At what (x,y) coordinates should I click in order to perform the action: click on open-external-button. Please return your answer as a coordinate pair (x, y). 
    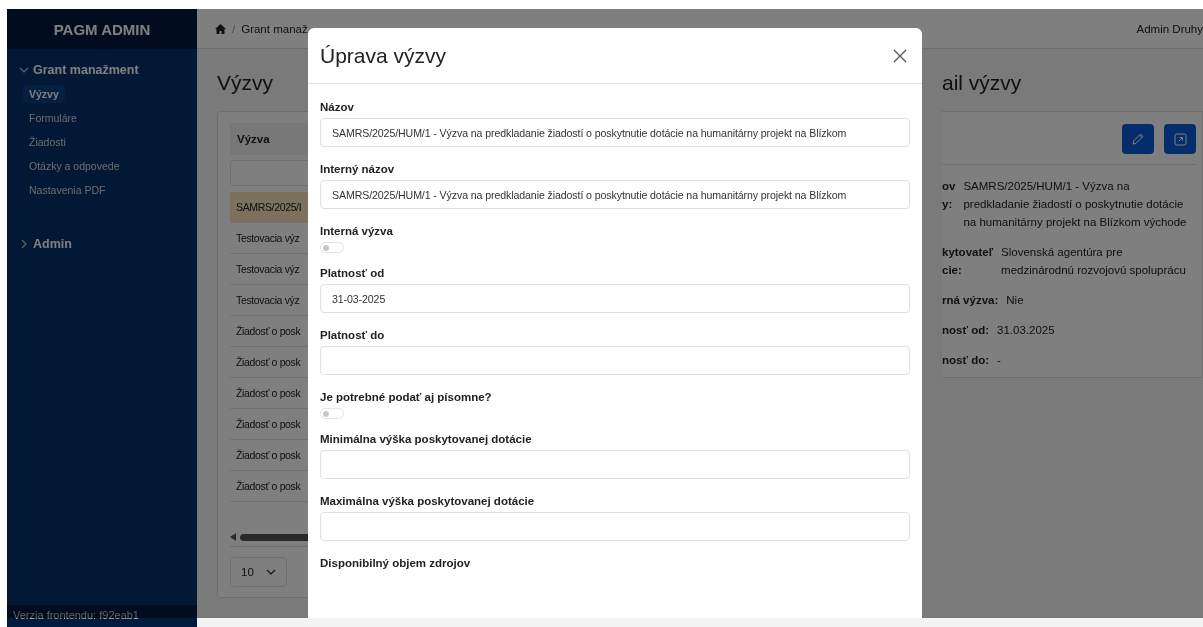
    Looking at the image, I should click on (1180, 139).